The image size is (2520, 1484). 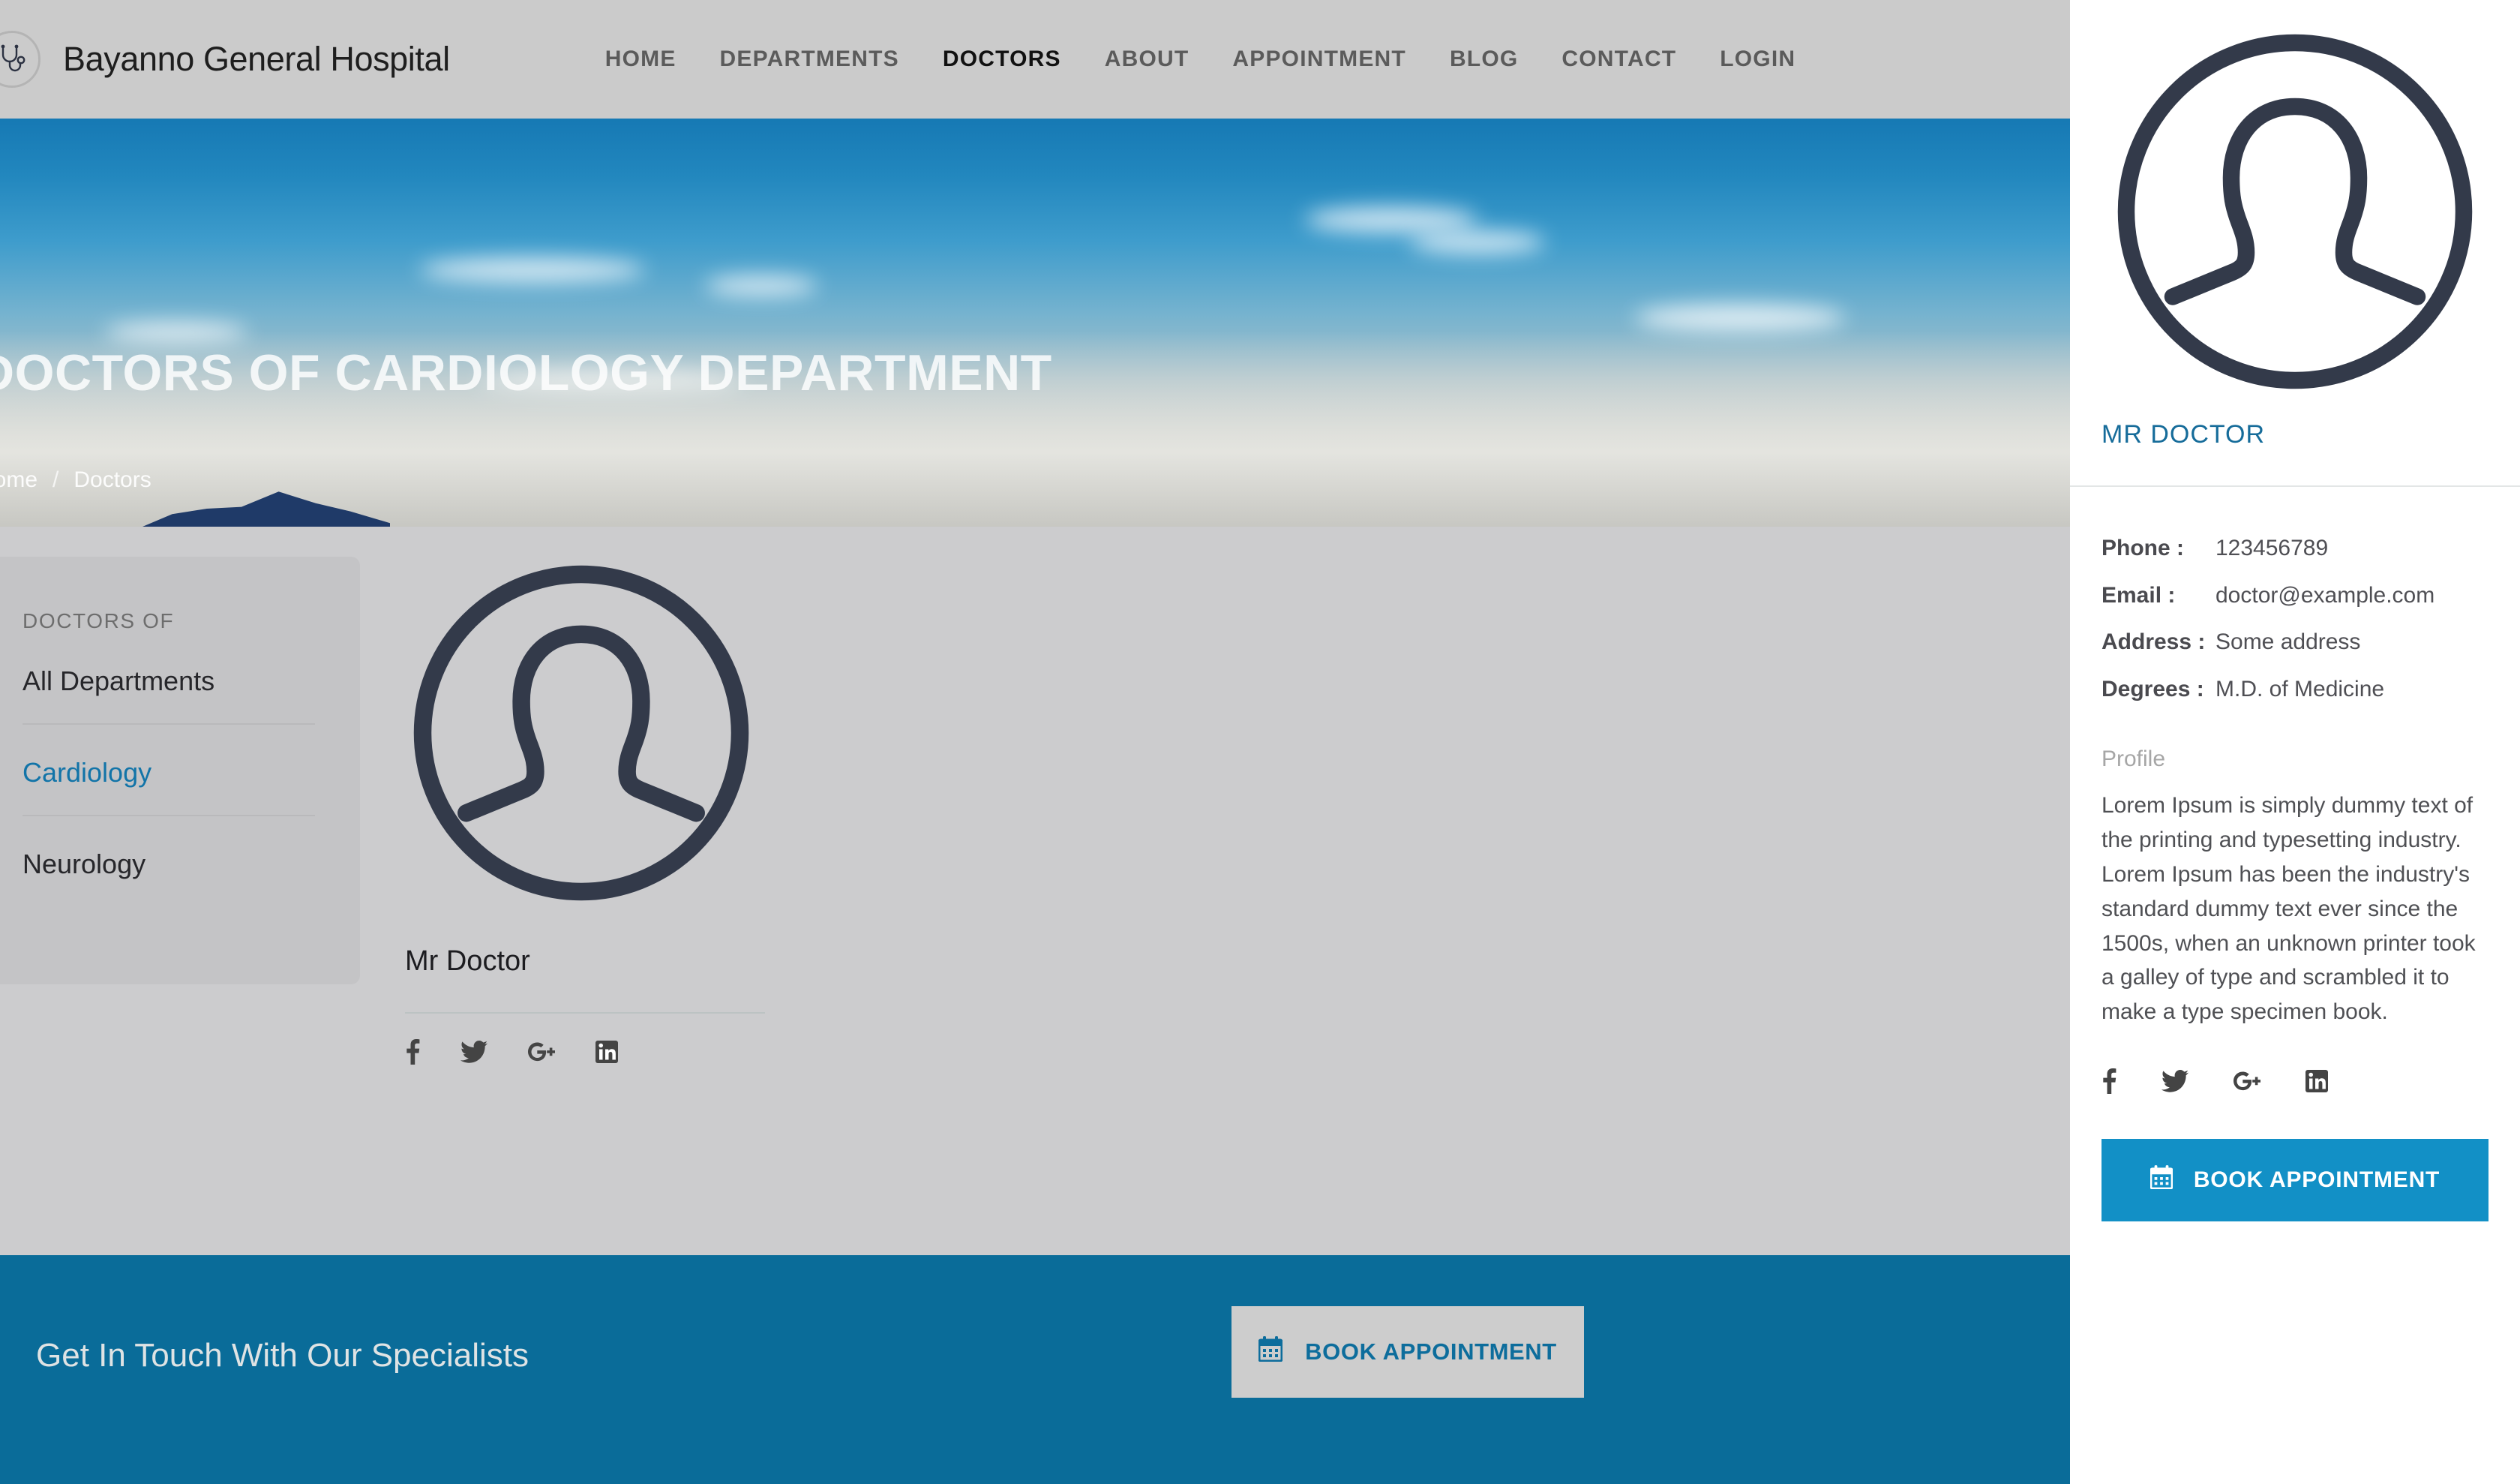 I want to click on avatar, so click(x=581, y=733).